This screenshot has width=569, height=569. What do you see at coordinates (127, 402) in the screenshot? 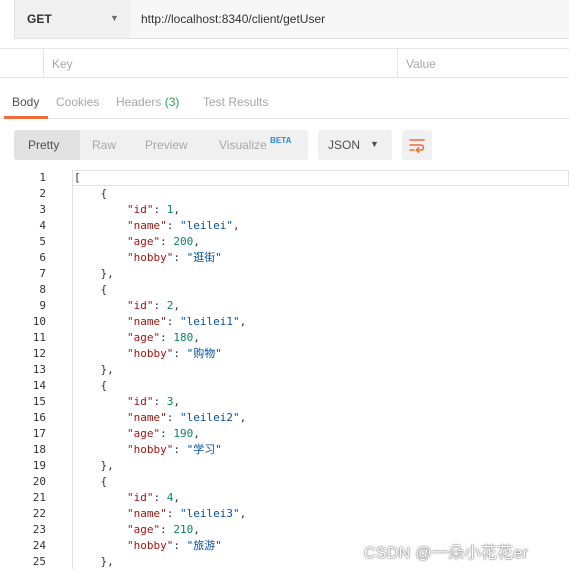
I see `code-text: "id": 3,` at bounding box center [127, 402].